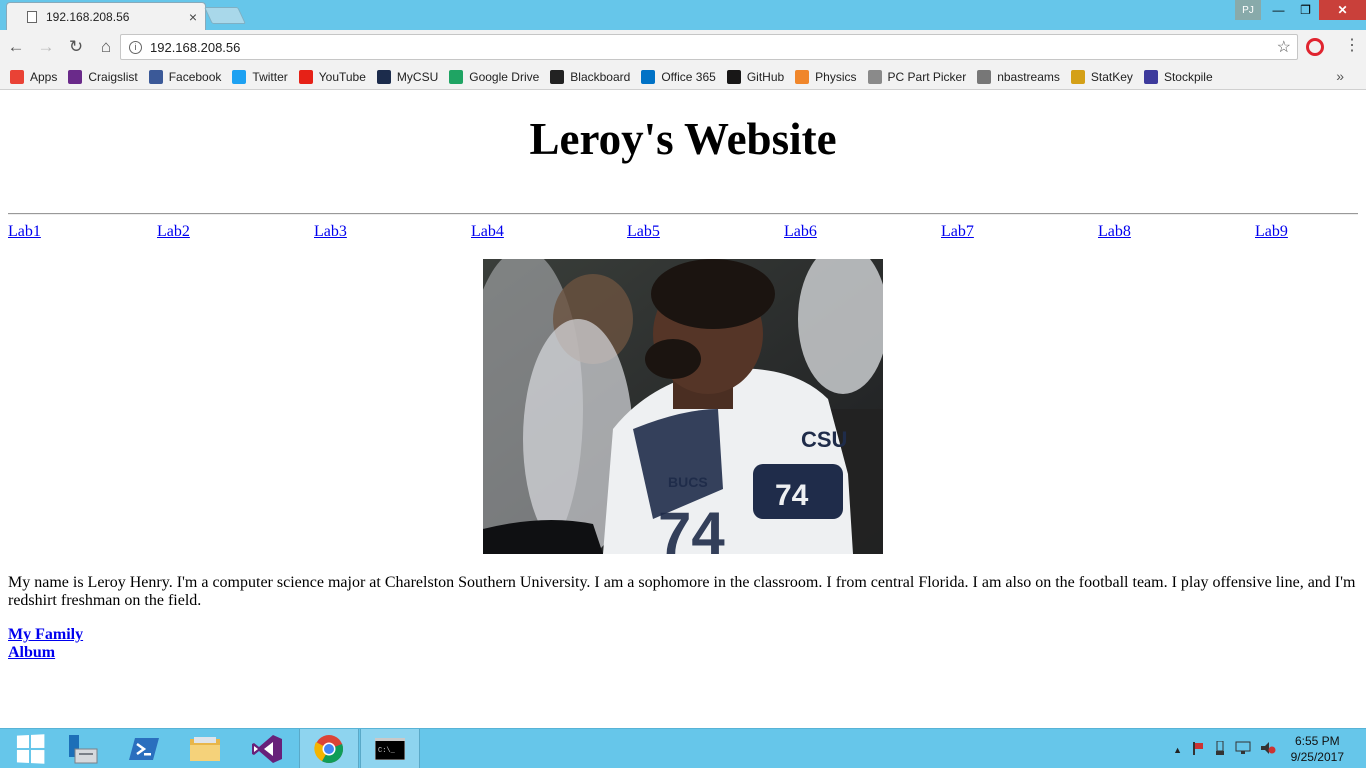 The height and width of the screenshot is (768, 1366). What do you see at coordinates (88, 16) in the screenshot?
I see `tab-title: 192.168.208.56` at bounding box center [88, 16].